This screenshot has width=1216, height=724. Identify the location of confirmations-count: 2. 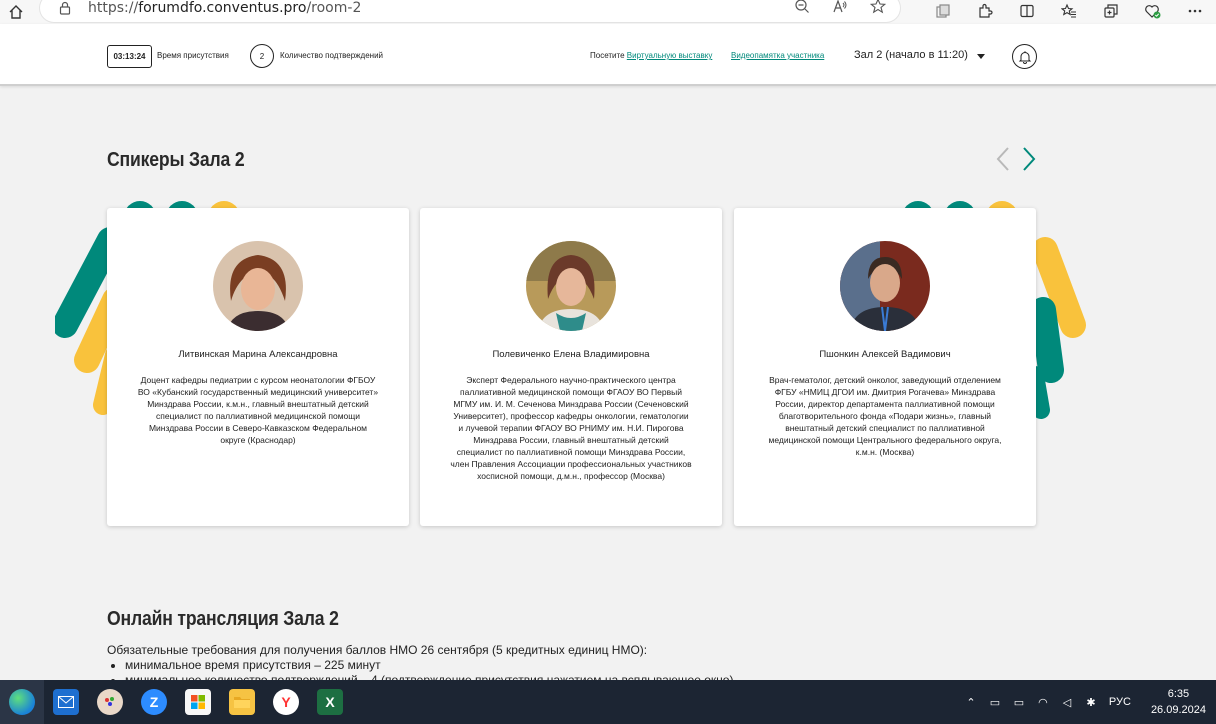
(262, 56).